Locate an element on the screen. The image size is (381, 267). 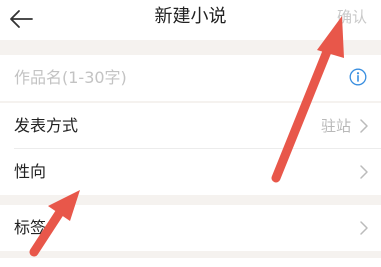
confirm-button: 确认 is located at coordinates (352, 17).